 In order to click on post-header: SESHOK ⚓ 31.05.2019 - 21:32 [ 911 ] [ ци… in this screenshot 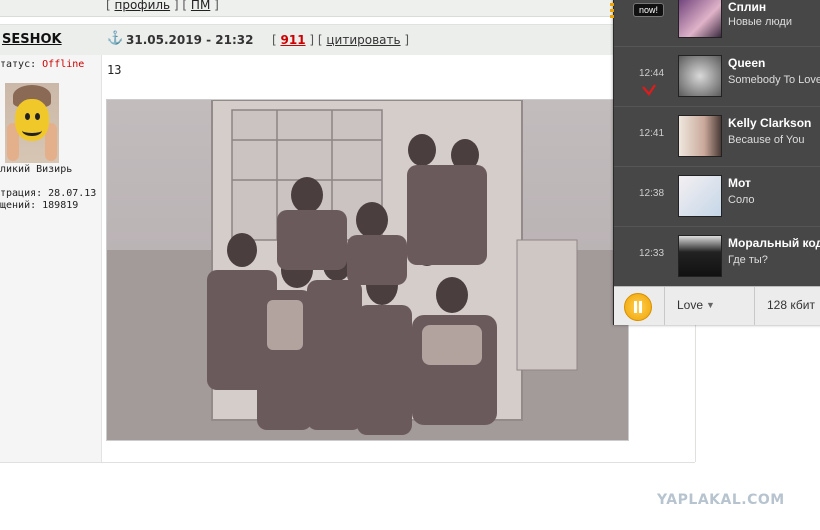, I will do `click(347, 40)`.